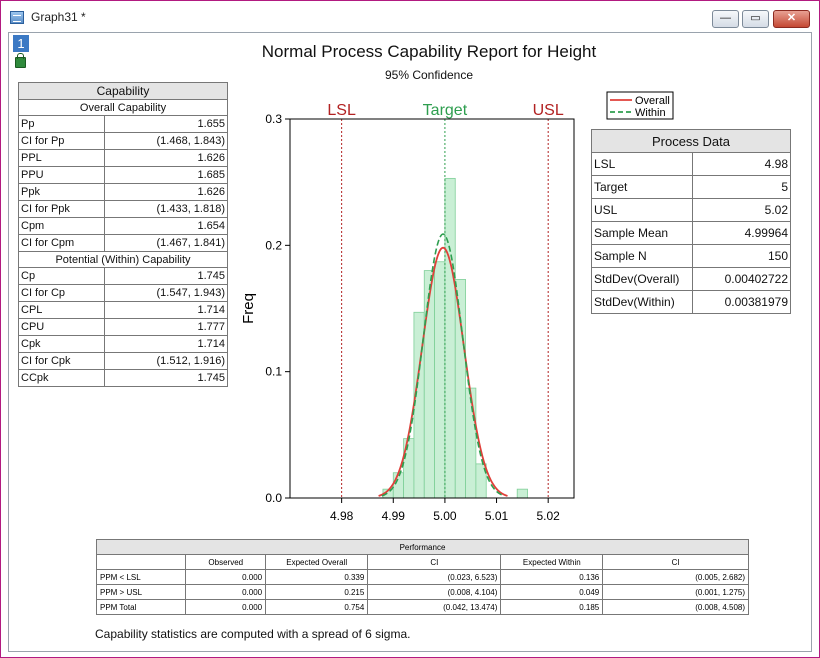  What do you see at coordinates (642, 279) in the screenshot?
I see `process-data-label: StdDev(Overall)` at bounding box center [642, 279].